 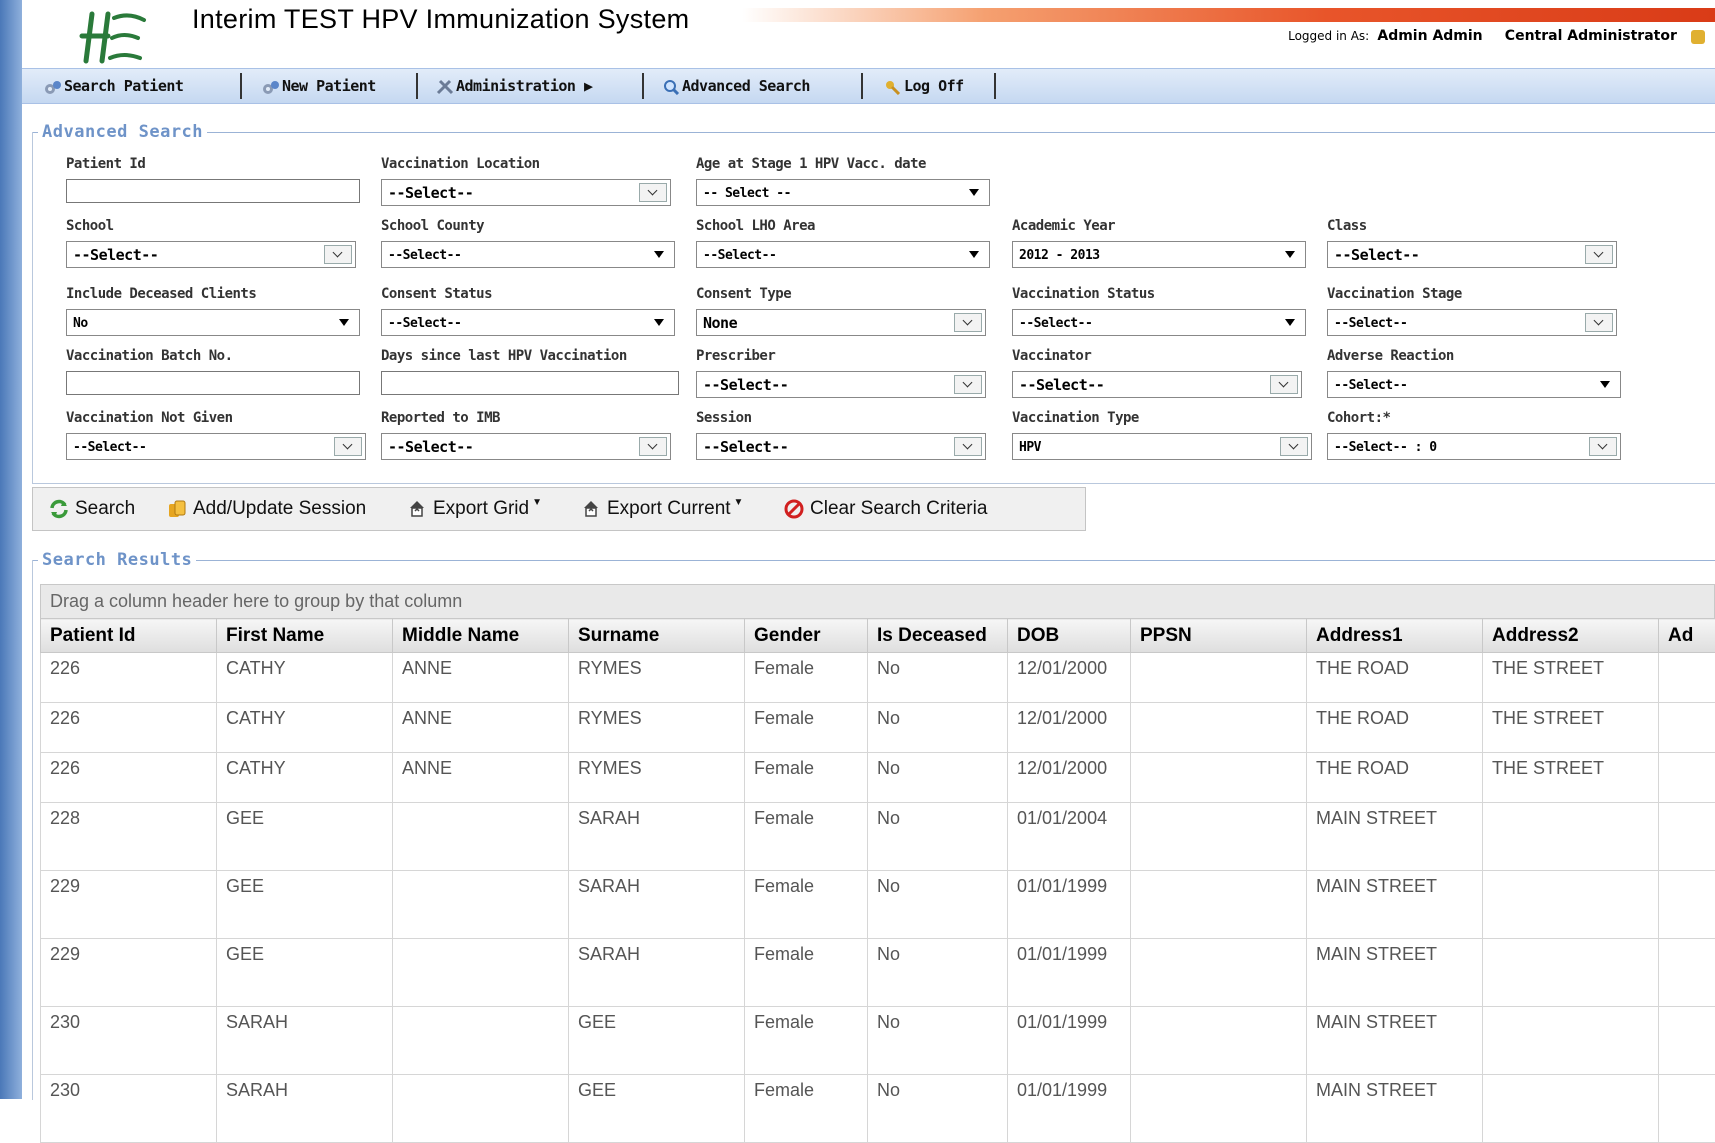 I want to click on include-deceased-label: Include Deceased Clients, so click(x=161, y=294).